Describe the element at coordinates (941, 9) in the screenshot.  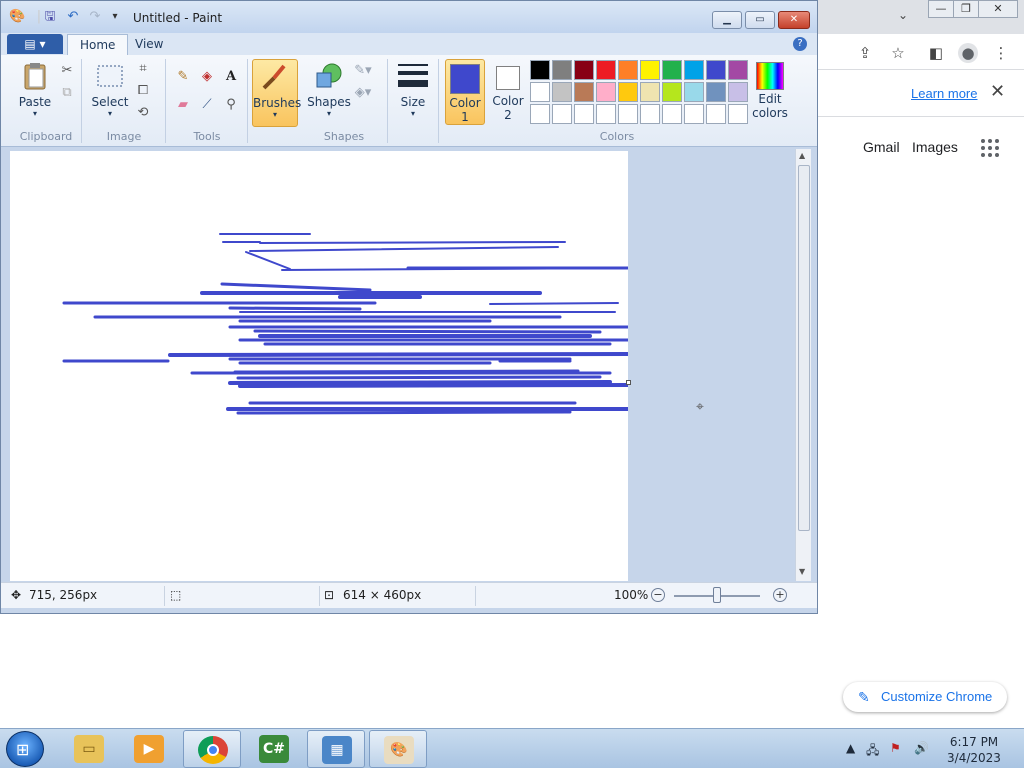
I see `chrome-minimize-button: —` at that location.